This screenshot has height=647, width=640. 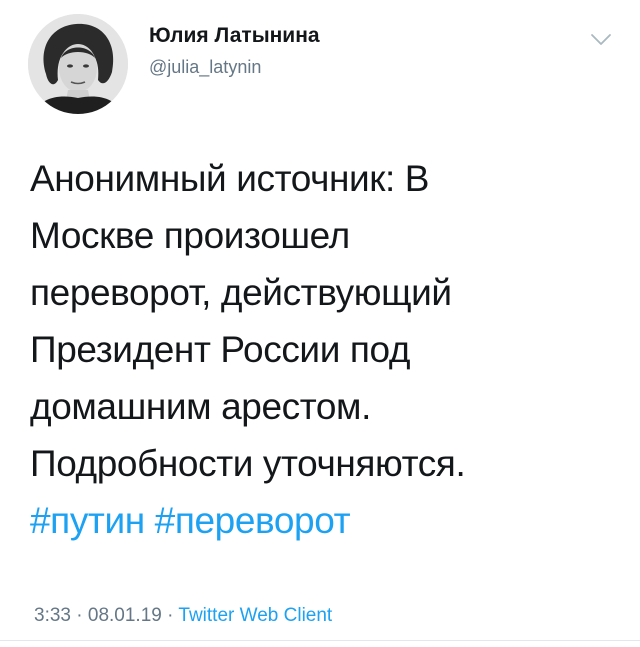 I want to click on chevron-down-icon, so click(x=601, y=39).